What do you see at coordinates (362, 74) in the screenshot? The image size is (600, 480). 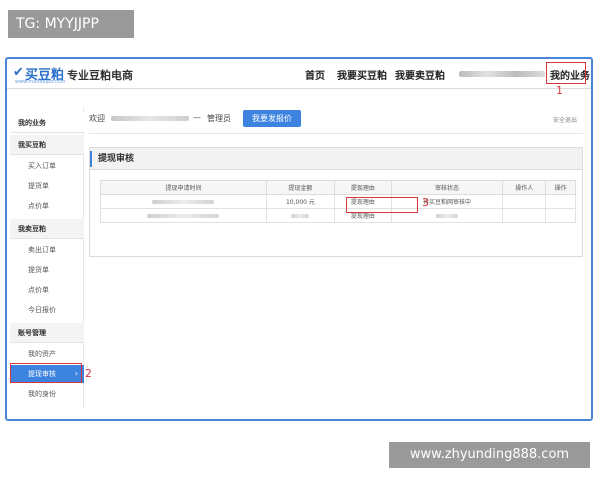 I see `nav-buy-soymeal: 我要买豆粕` at bounding box center [362, 74].